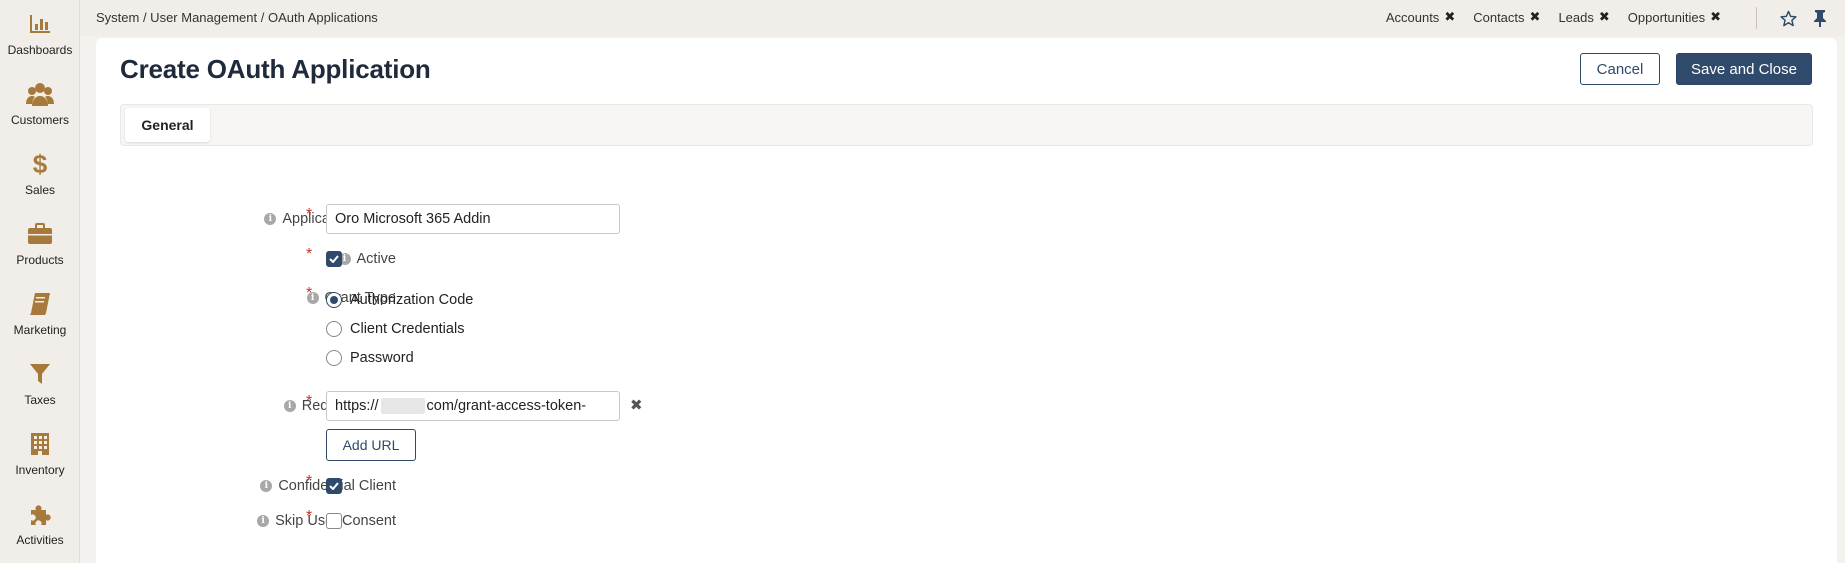 Image resolution: width=1845 pixels, height=563 pixels. What do you see at coordinates (167, 125) in the screenshot?
I see `tab-general: General` at bounding box center [167, 125].